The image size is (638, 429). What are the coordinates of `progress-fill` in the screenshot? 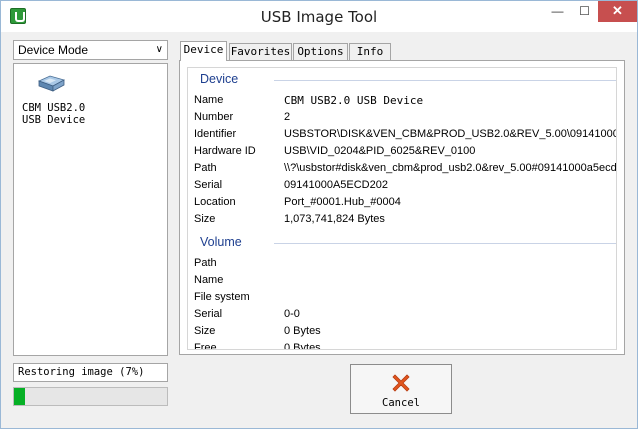 It's located at (19, 396).